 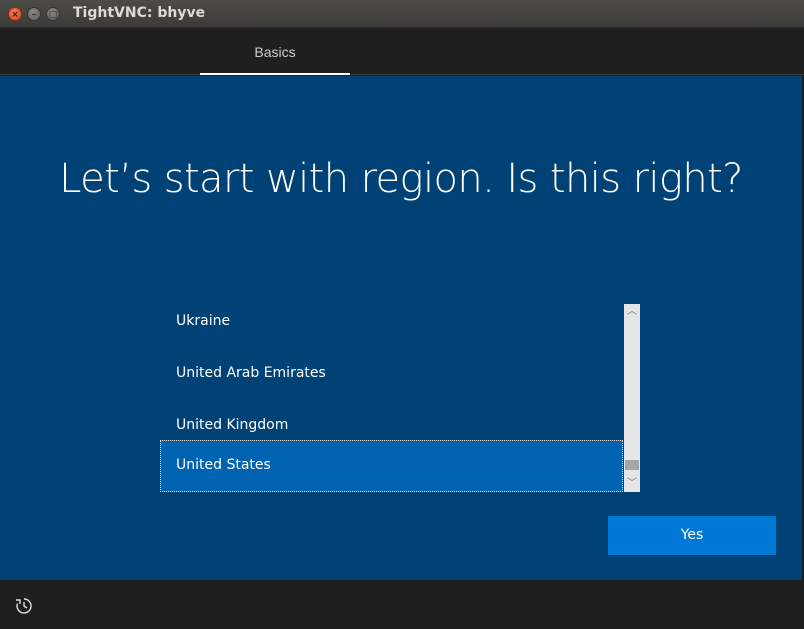 What do you see at coordinates (632, 398) in the screenshot?
I see `list-scrollbar: ︿ ﹀` at bounding box center [632, 398].